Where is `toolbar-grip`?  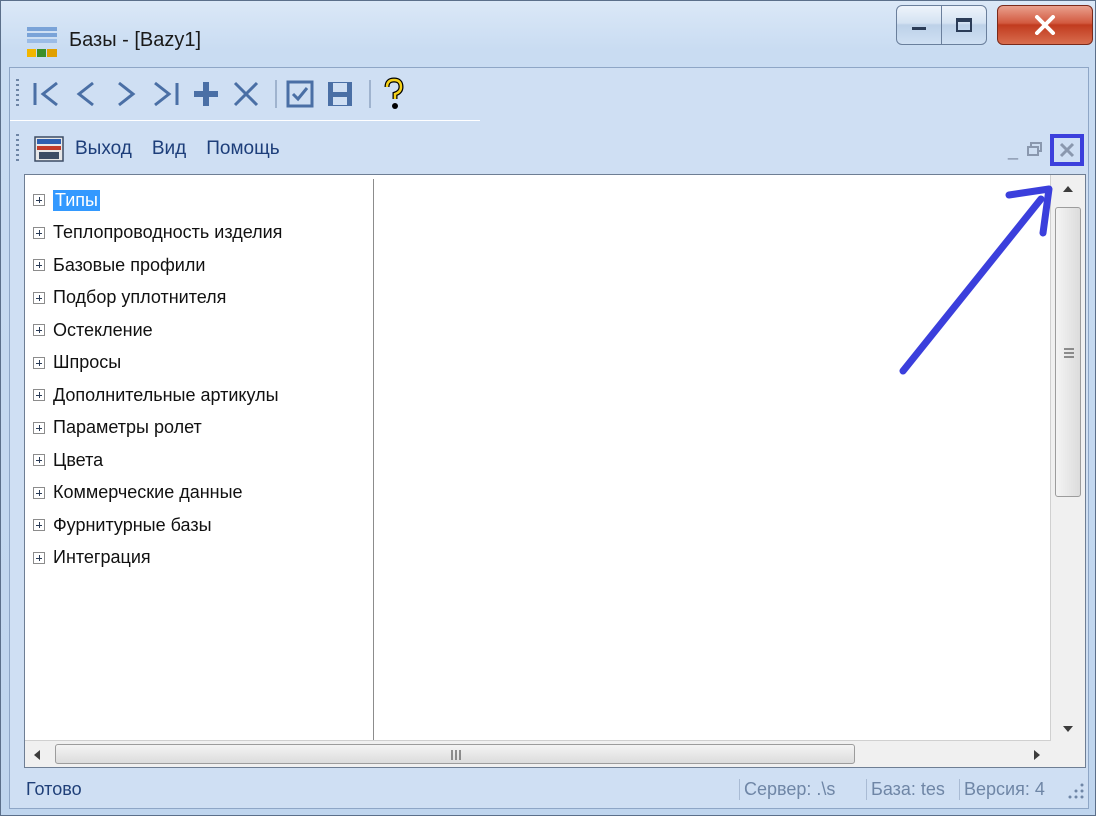 toolbar-grip is located at coordinates (17, 94).